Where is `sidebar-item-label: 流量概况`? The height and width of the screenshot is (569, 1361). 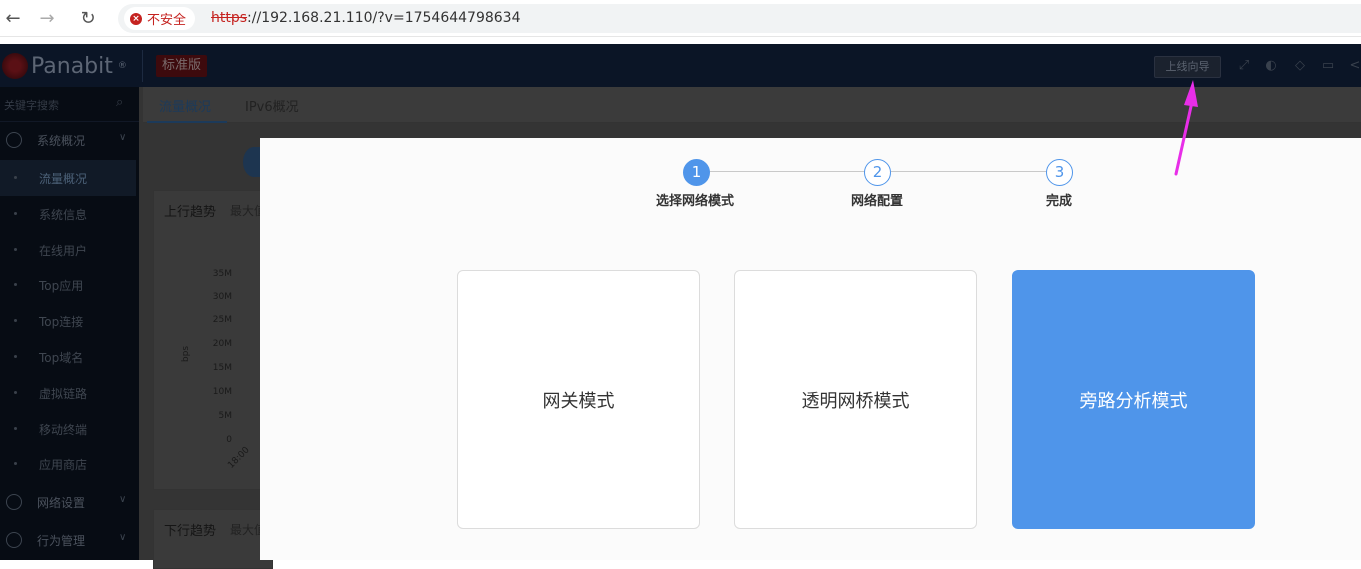 sidebar-item-label: 流量概况 is located at coordinates (63, 179).